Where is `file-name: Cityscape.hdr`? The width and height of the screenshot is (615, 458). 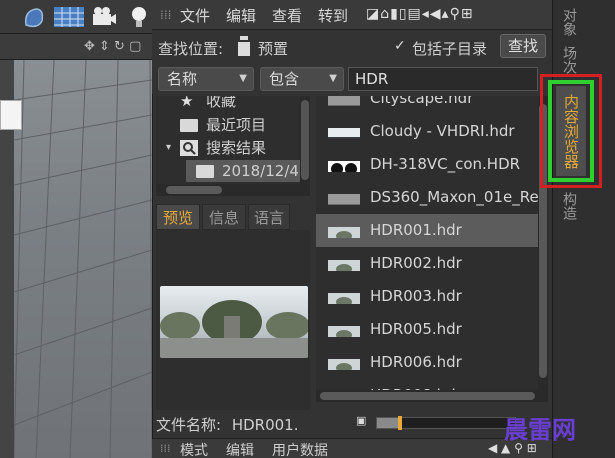
file-name: Cityscape.hdr is located at coordinates (422, 101).